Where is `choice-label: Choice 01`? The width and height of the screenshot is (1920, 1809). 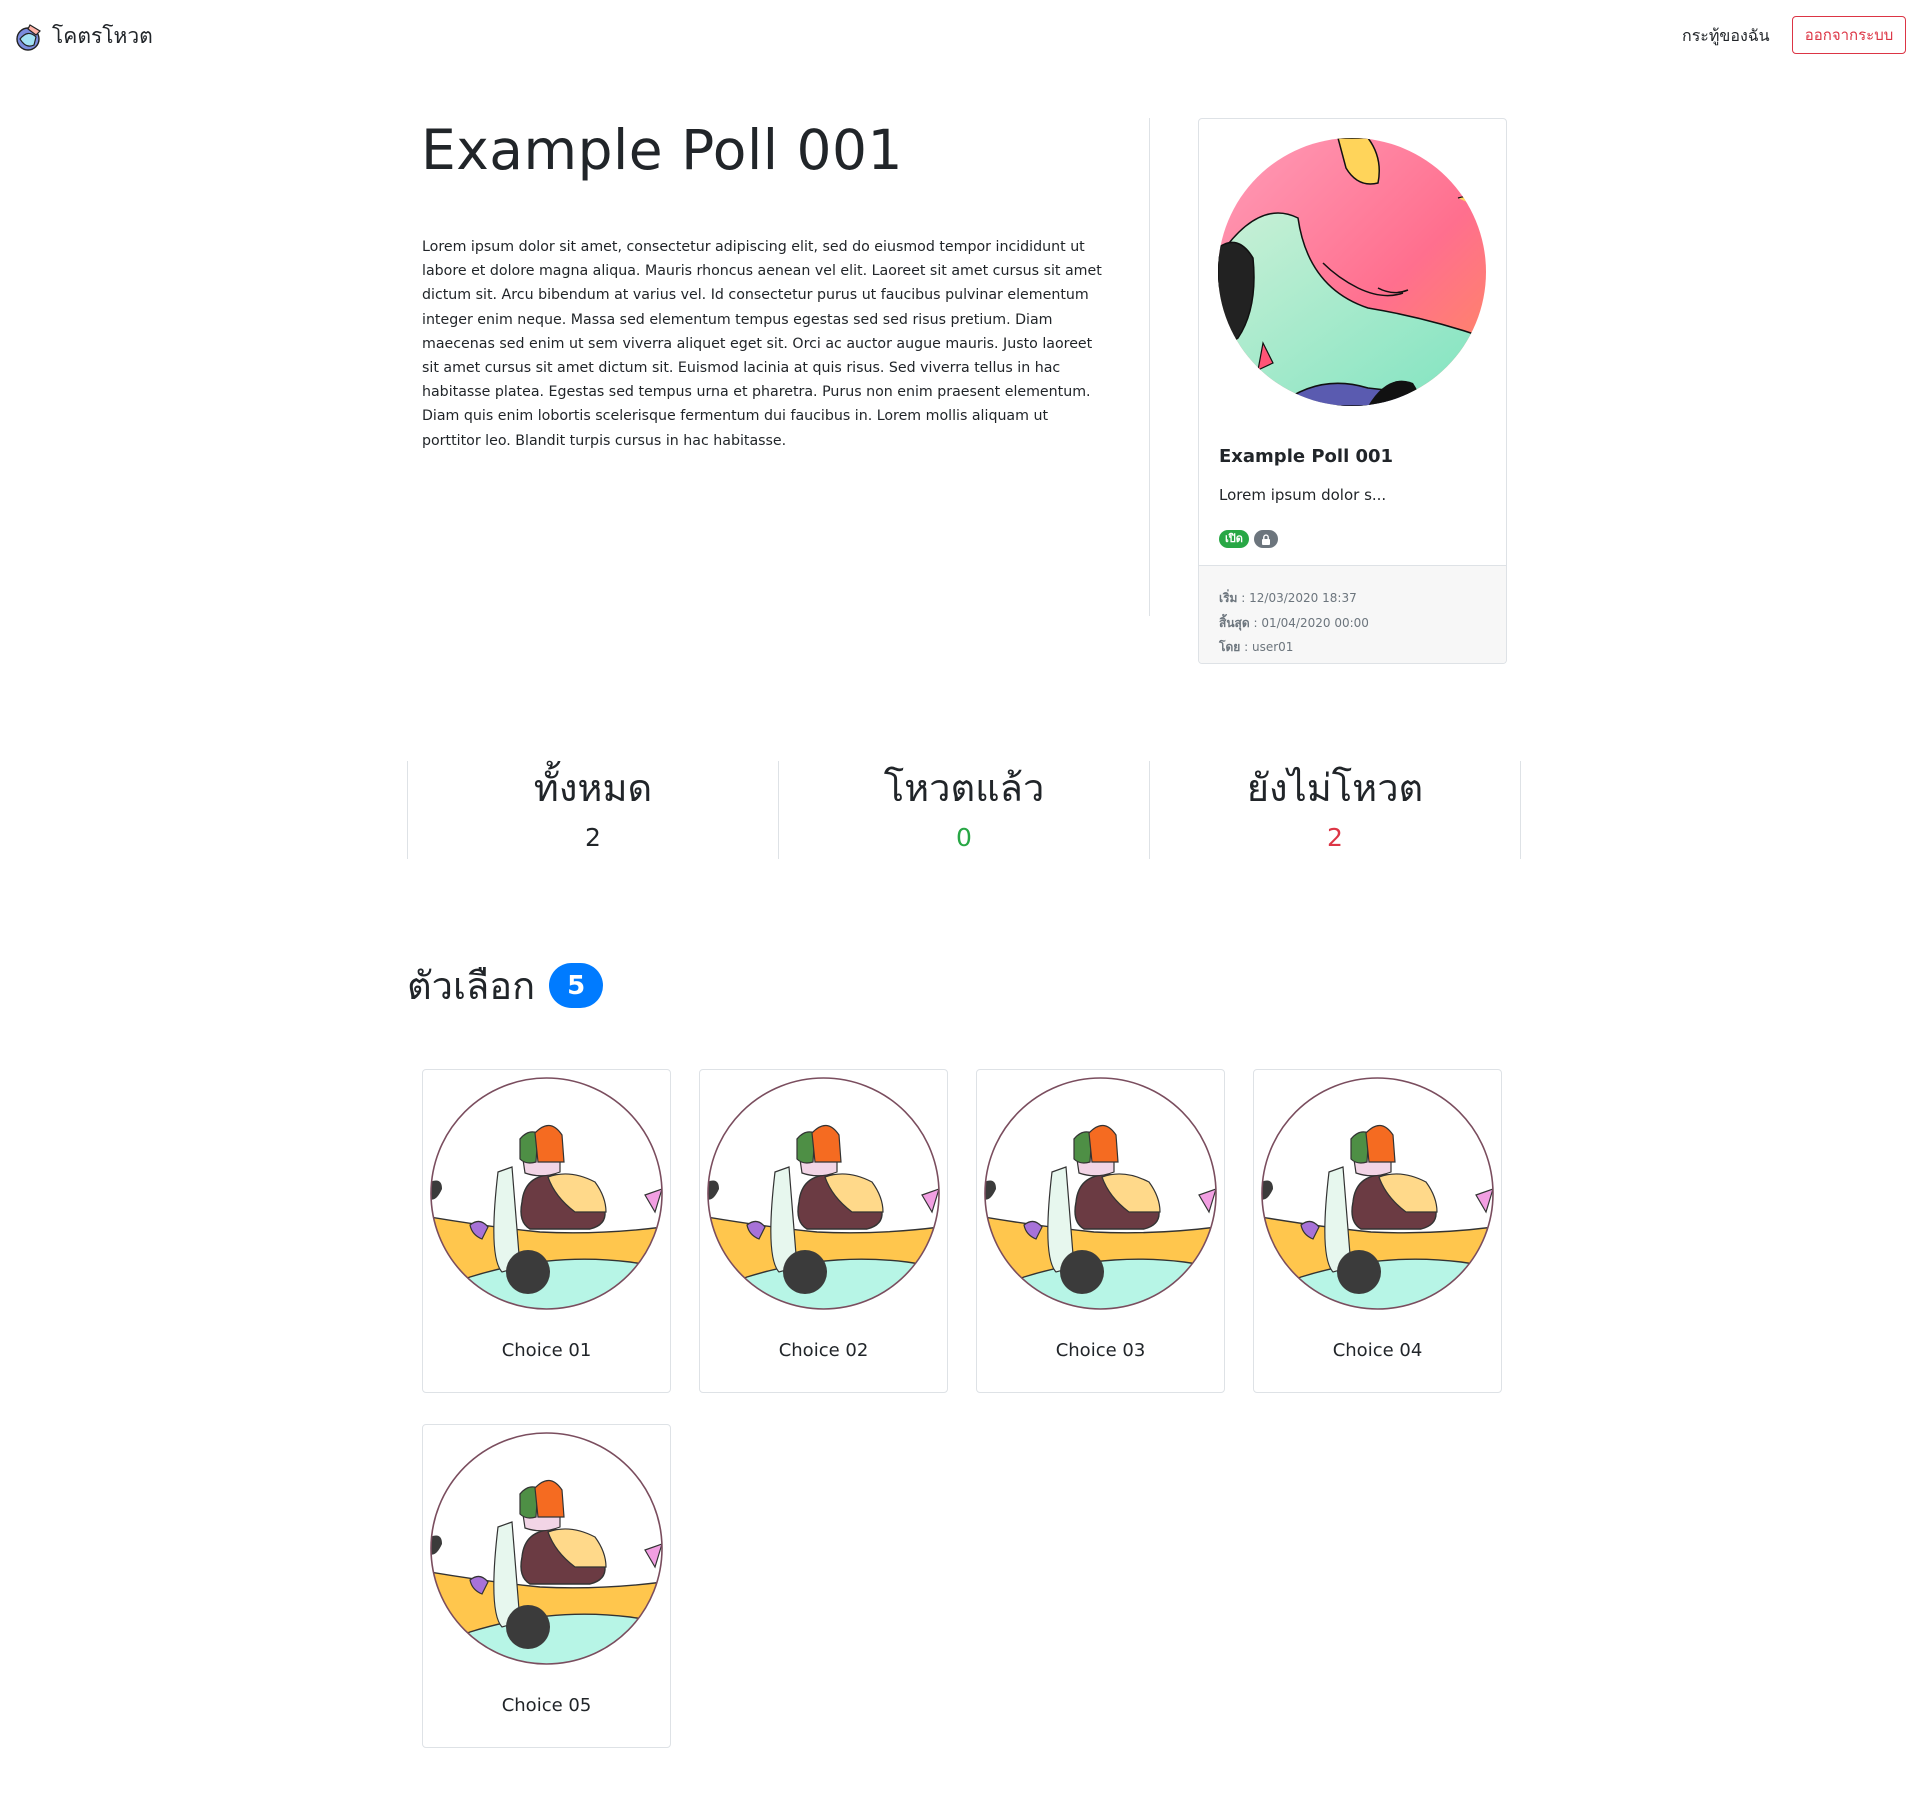
choice-label: Choice 01 is located at coordinates (546, 1350).